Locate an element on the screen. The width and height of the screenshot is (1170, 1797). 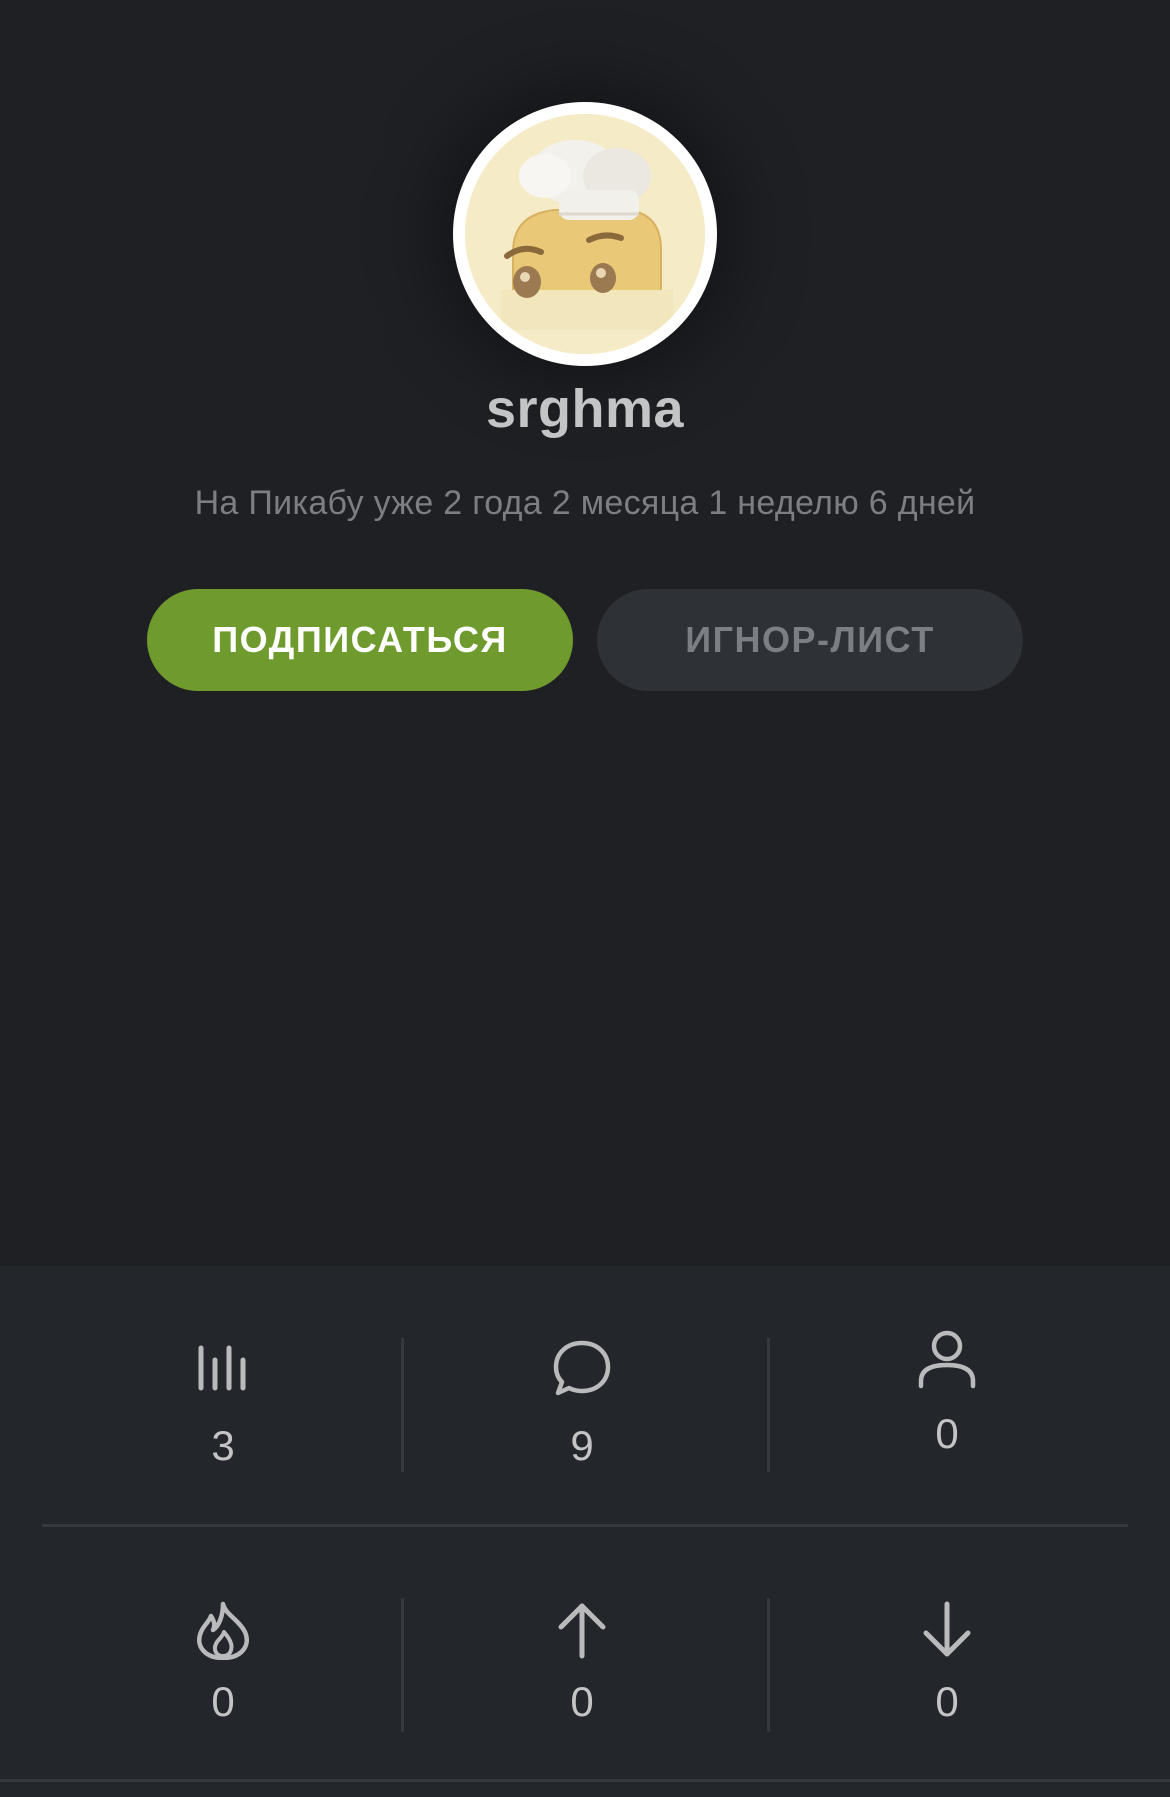
chef-toast-avatar-image is located at coordinates (585, 234).